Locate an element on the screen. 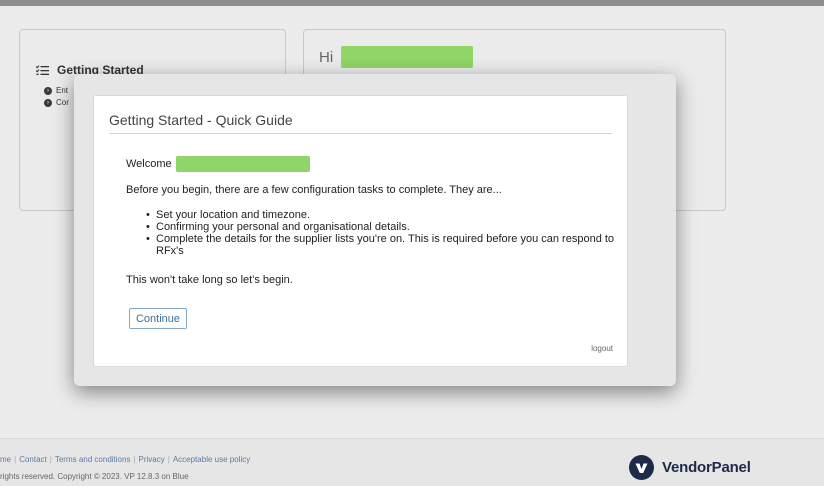 The width and height of the screenshot is (824, 486). modal-divider is located at coordinates (360, 133).